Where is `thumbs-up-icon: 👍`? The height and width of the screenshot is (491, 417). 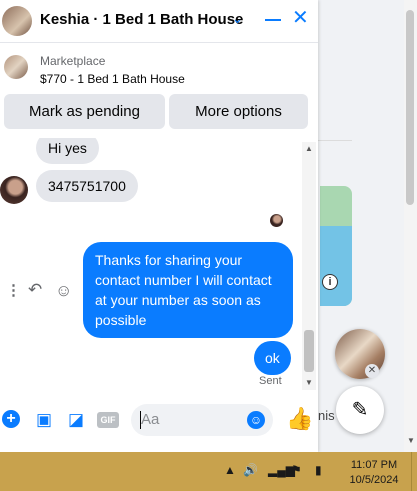 thumbs-up-icon: 👍 is located at coordinates (299, 419).